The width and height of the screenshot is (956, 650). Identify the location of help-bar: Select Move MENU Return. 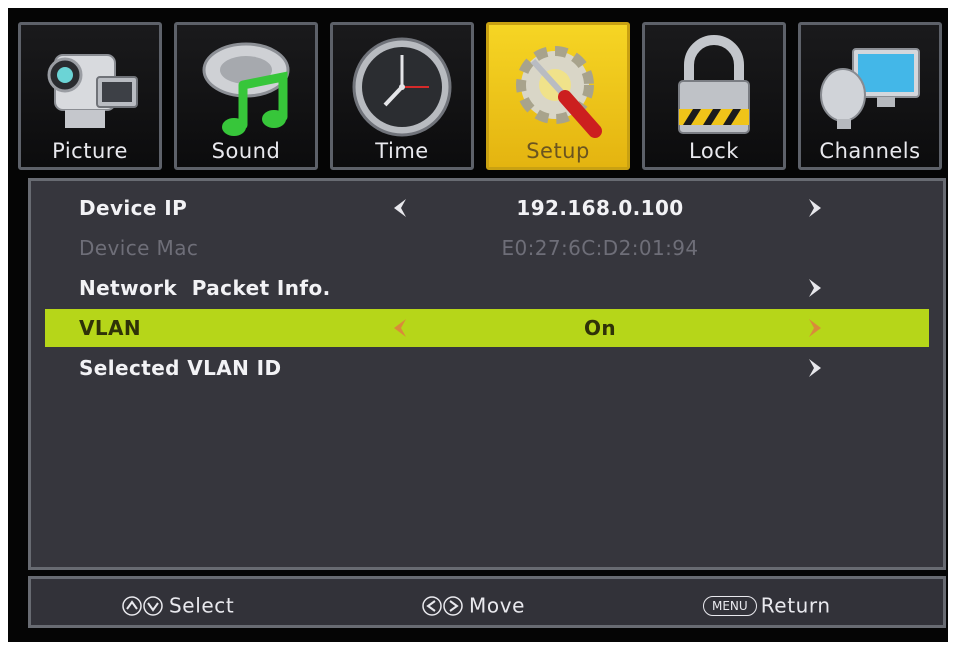
(487, 602).